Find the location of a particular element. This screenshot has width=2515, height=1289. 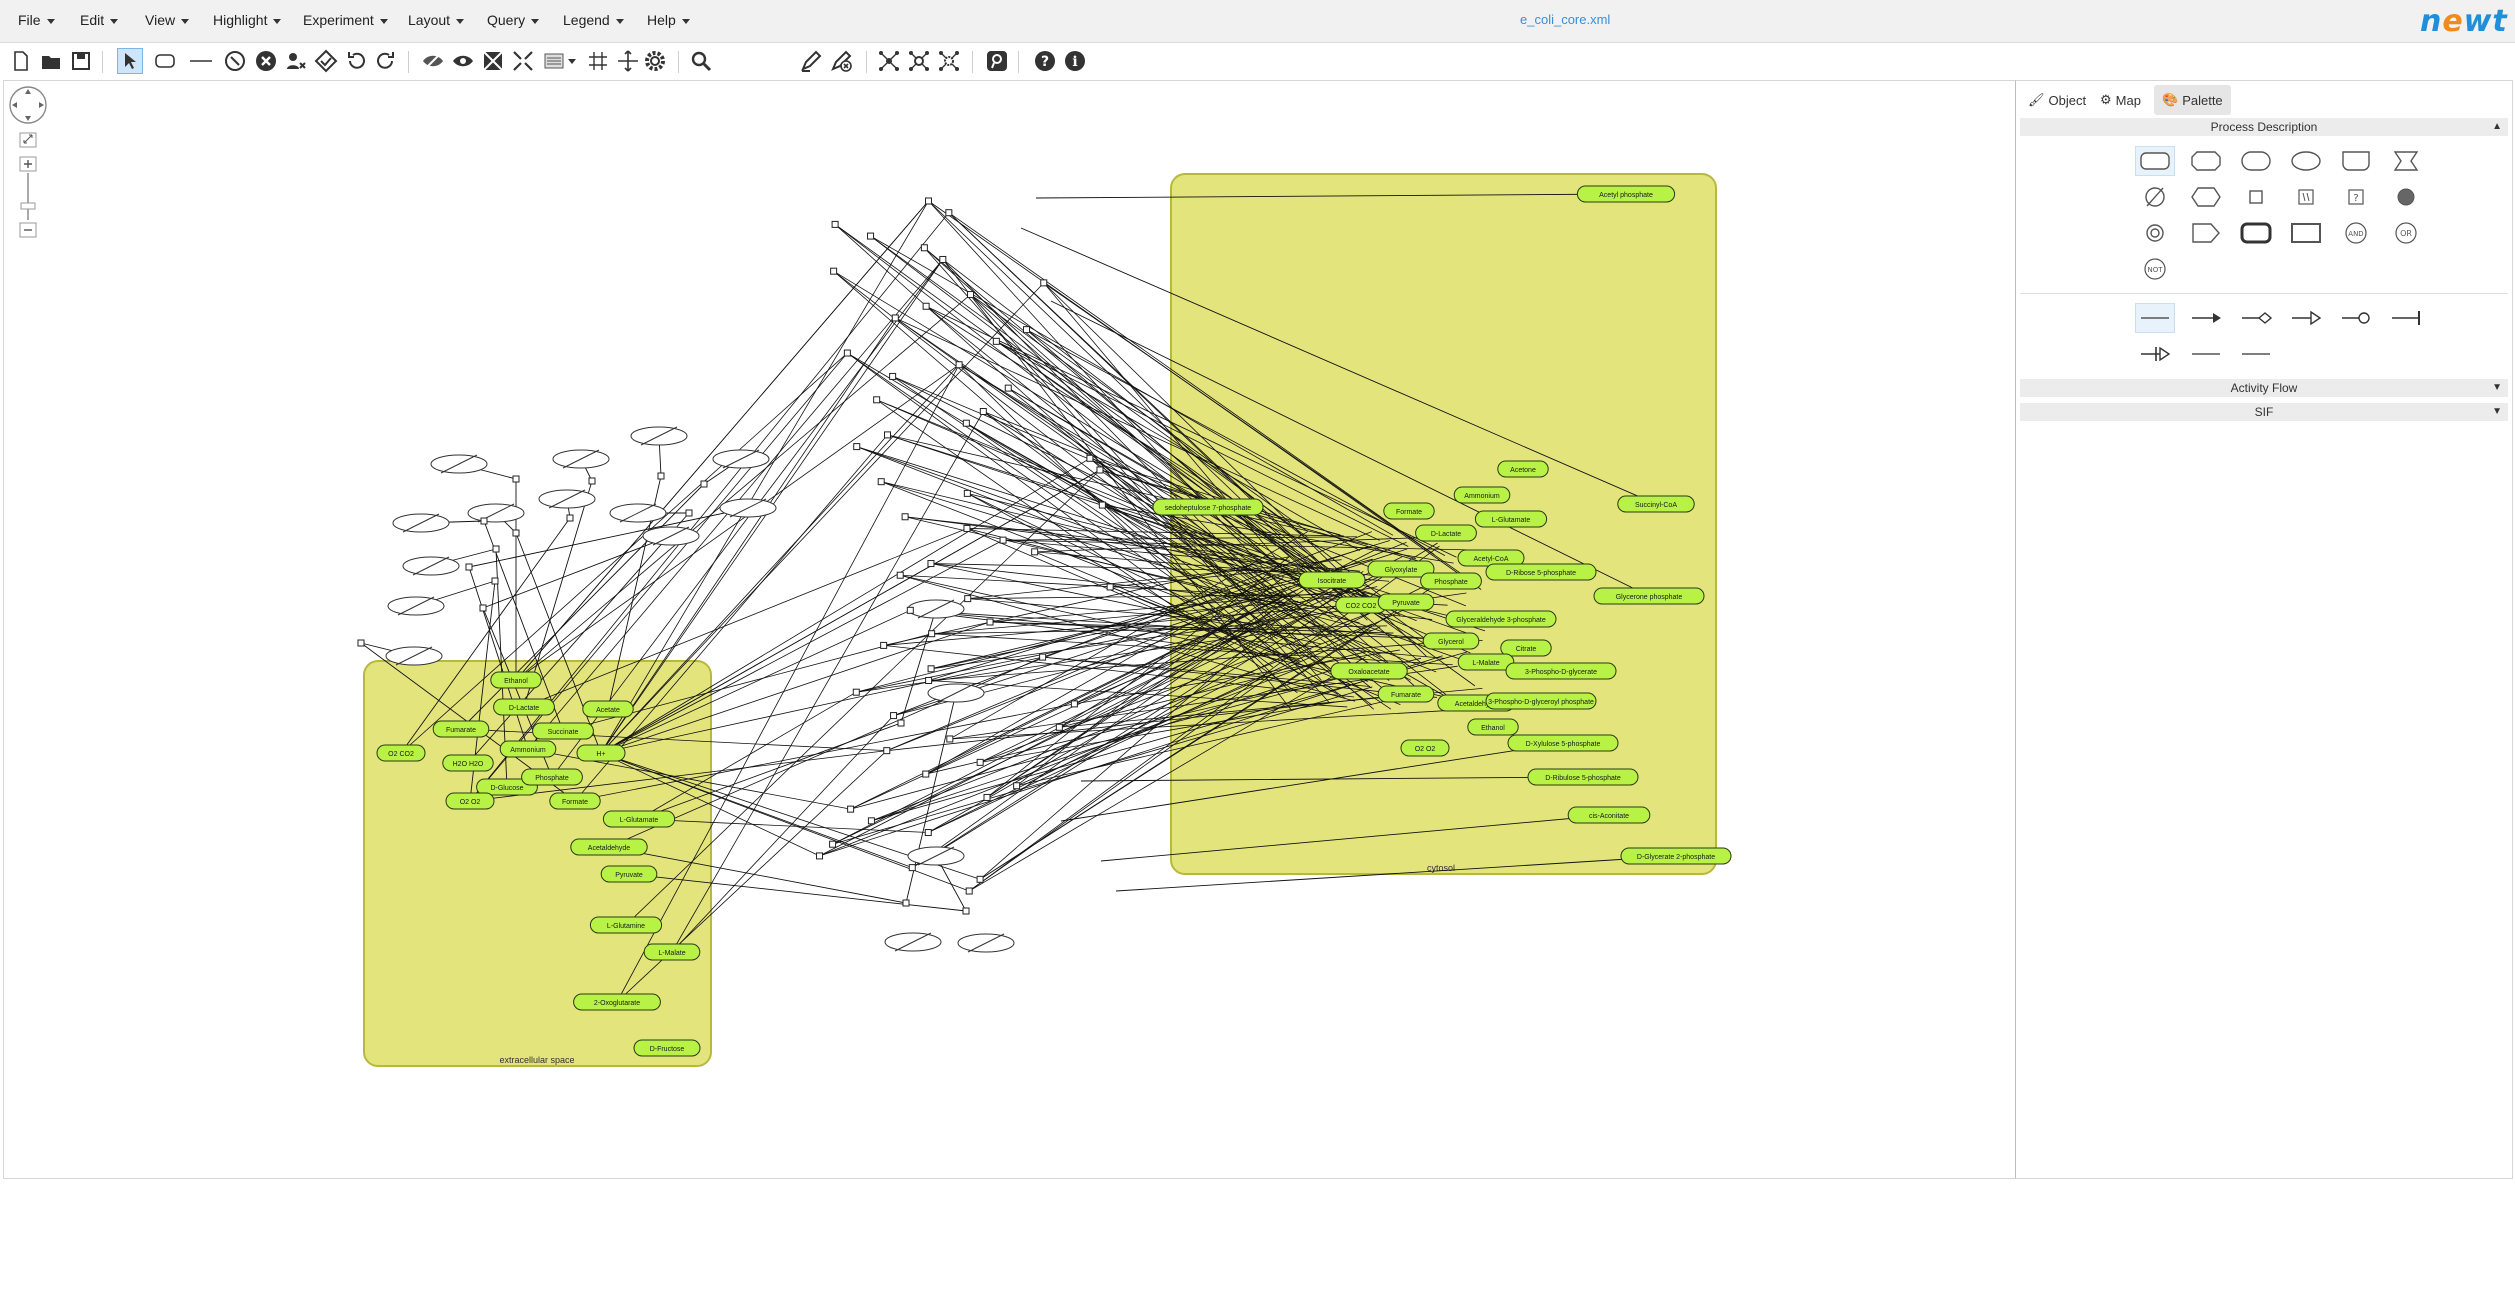

help-icon: ? is located at coordinates (1045, 61).